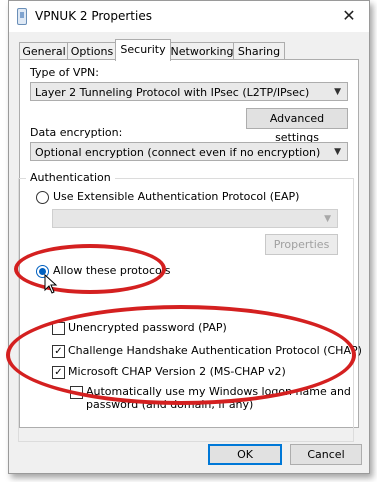 The width and height of the screenshot is (377, 482). Describe the element at coordinates (44, 51) in the screenshot. I see `tab-general: General` at that location.